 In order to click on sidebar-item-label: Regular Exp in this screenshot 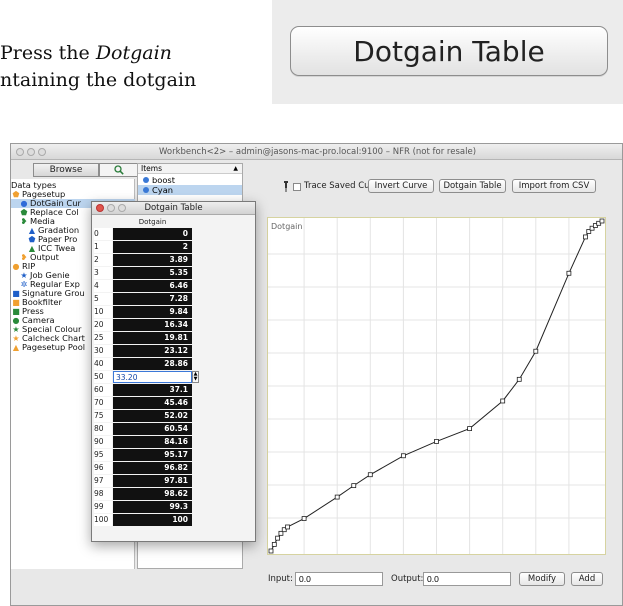, I will do `click(55, 284)`.